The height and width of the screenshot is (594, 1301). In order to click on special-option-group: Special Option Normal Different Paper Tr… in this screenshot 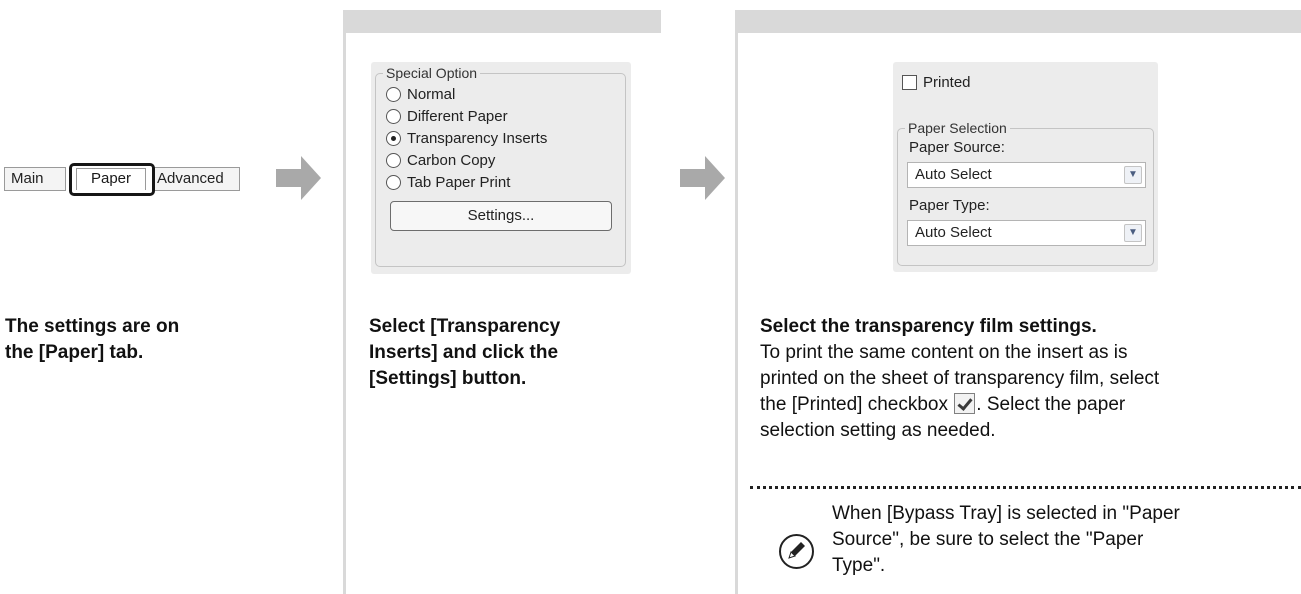, I will do `click(500, 166)`.